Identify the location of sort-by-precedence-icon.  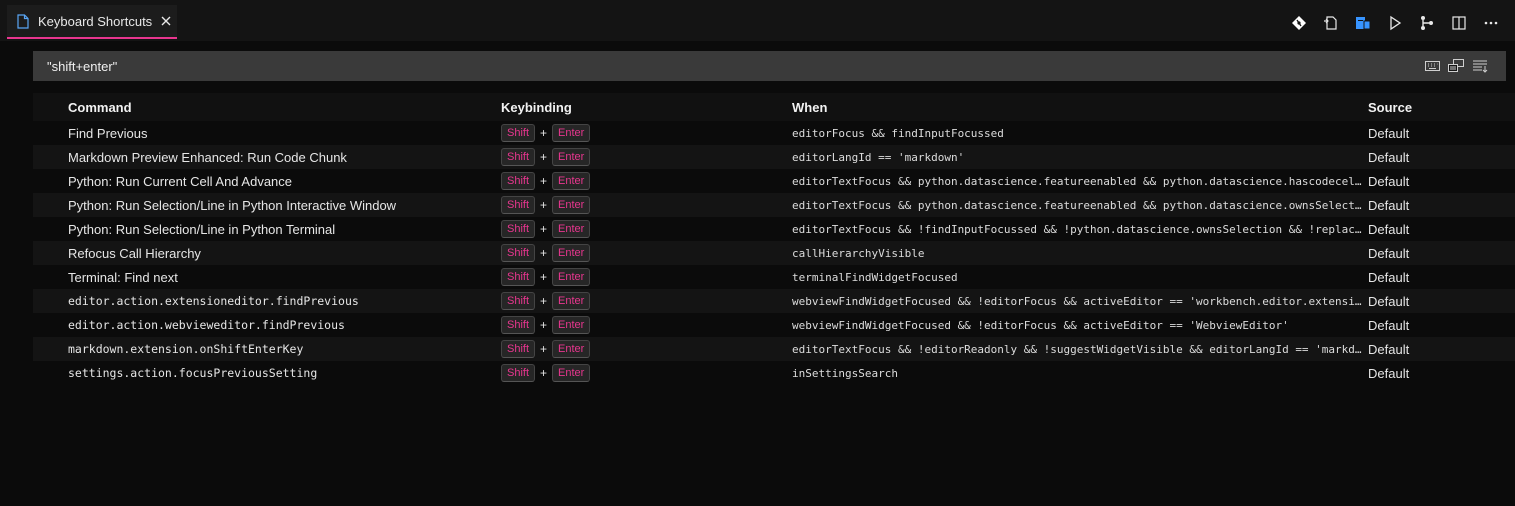
(1480, 66).